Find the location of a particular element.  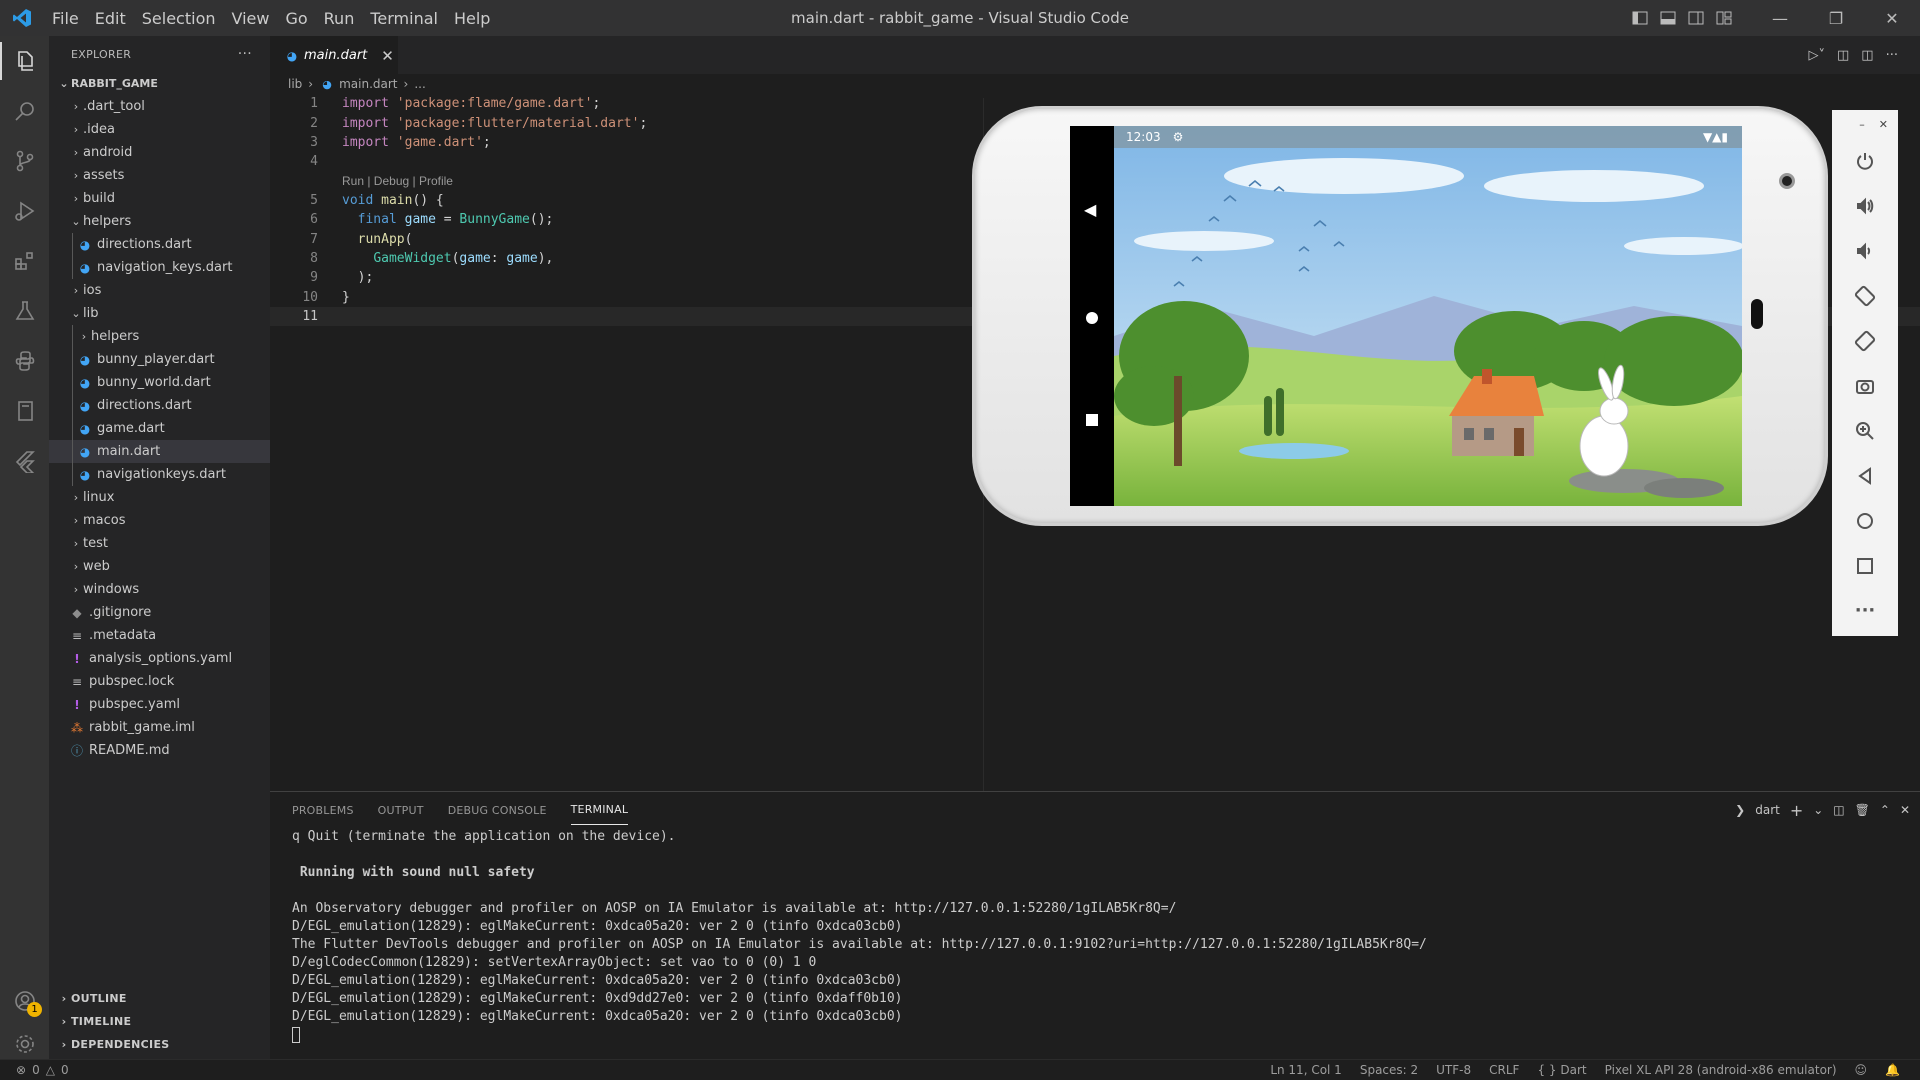

open-device-icon: ◫ is located at coordinates (1843, 55).